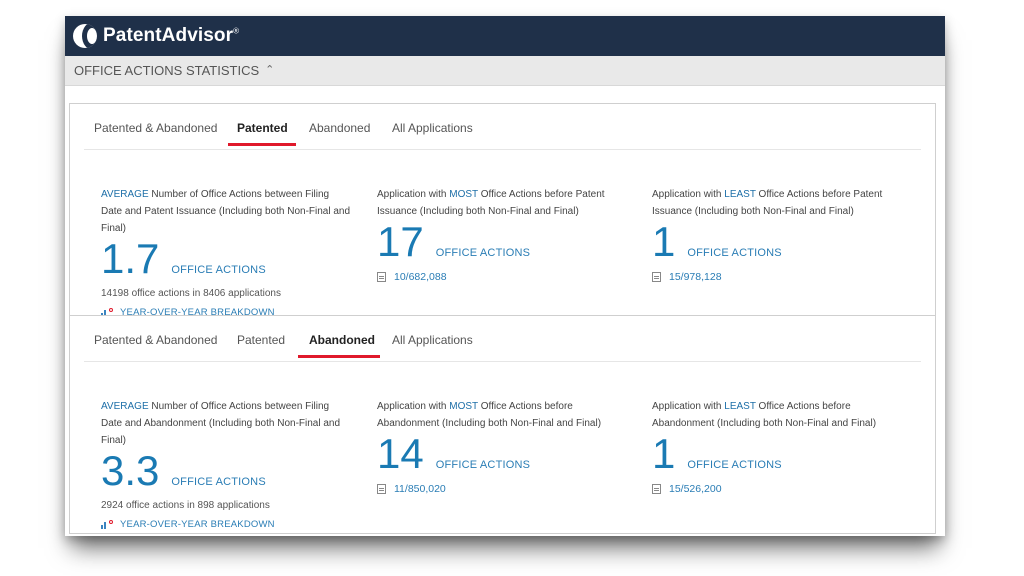  I want to click on application-link: 15/526,200, so click(777, 489).